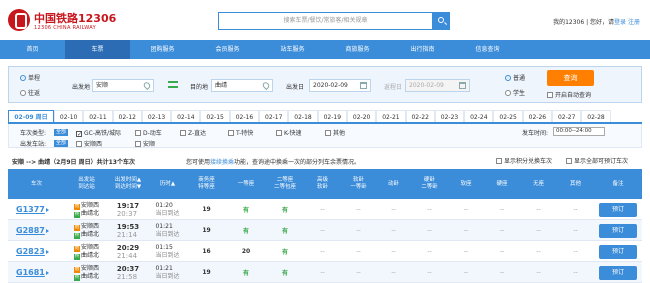  Describe the element at coordinates (75, 18) in the screenshot. I see `brand-title: 中国铁路12306` at that location.